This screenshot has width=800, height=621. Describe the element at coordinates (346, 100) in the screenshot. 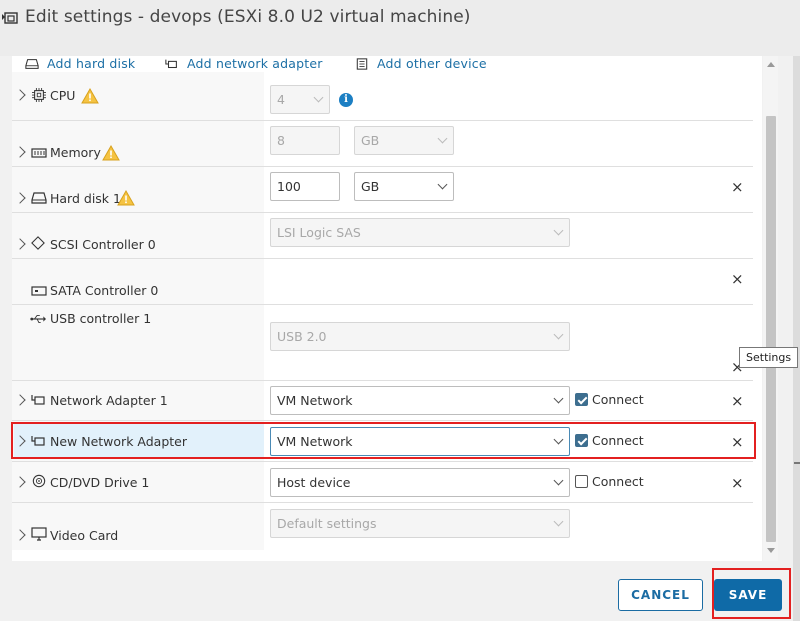

I see `info-icon: i` at that location.